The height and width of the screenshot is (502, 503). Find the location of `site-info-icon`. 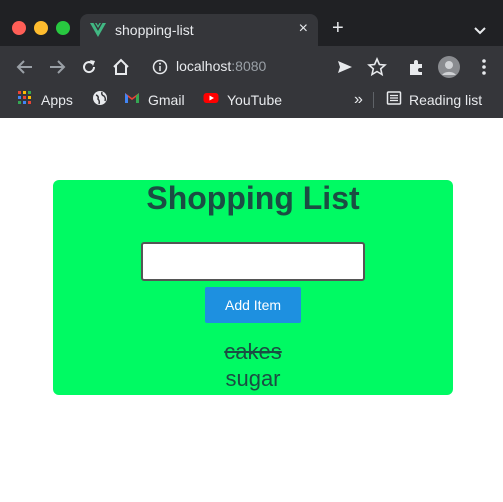

site-info-icon is located at coordinates (160, 67).